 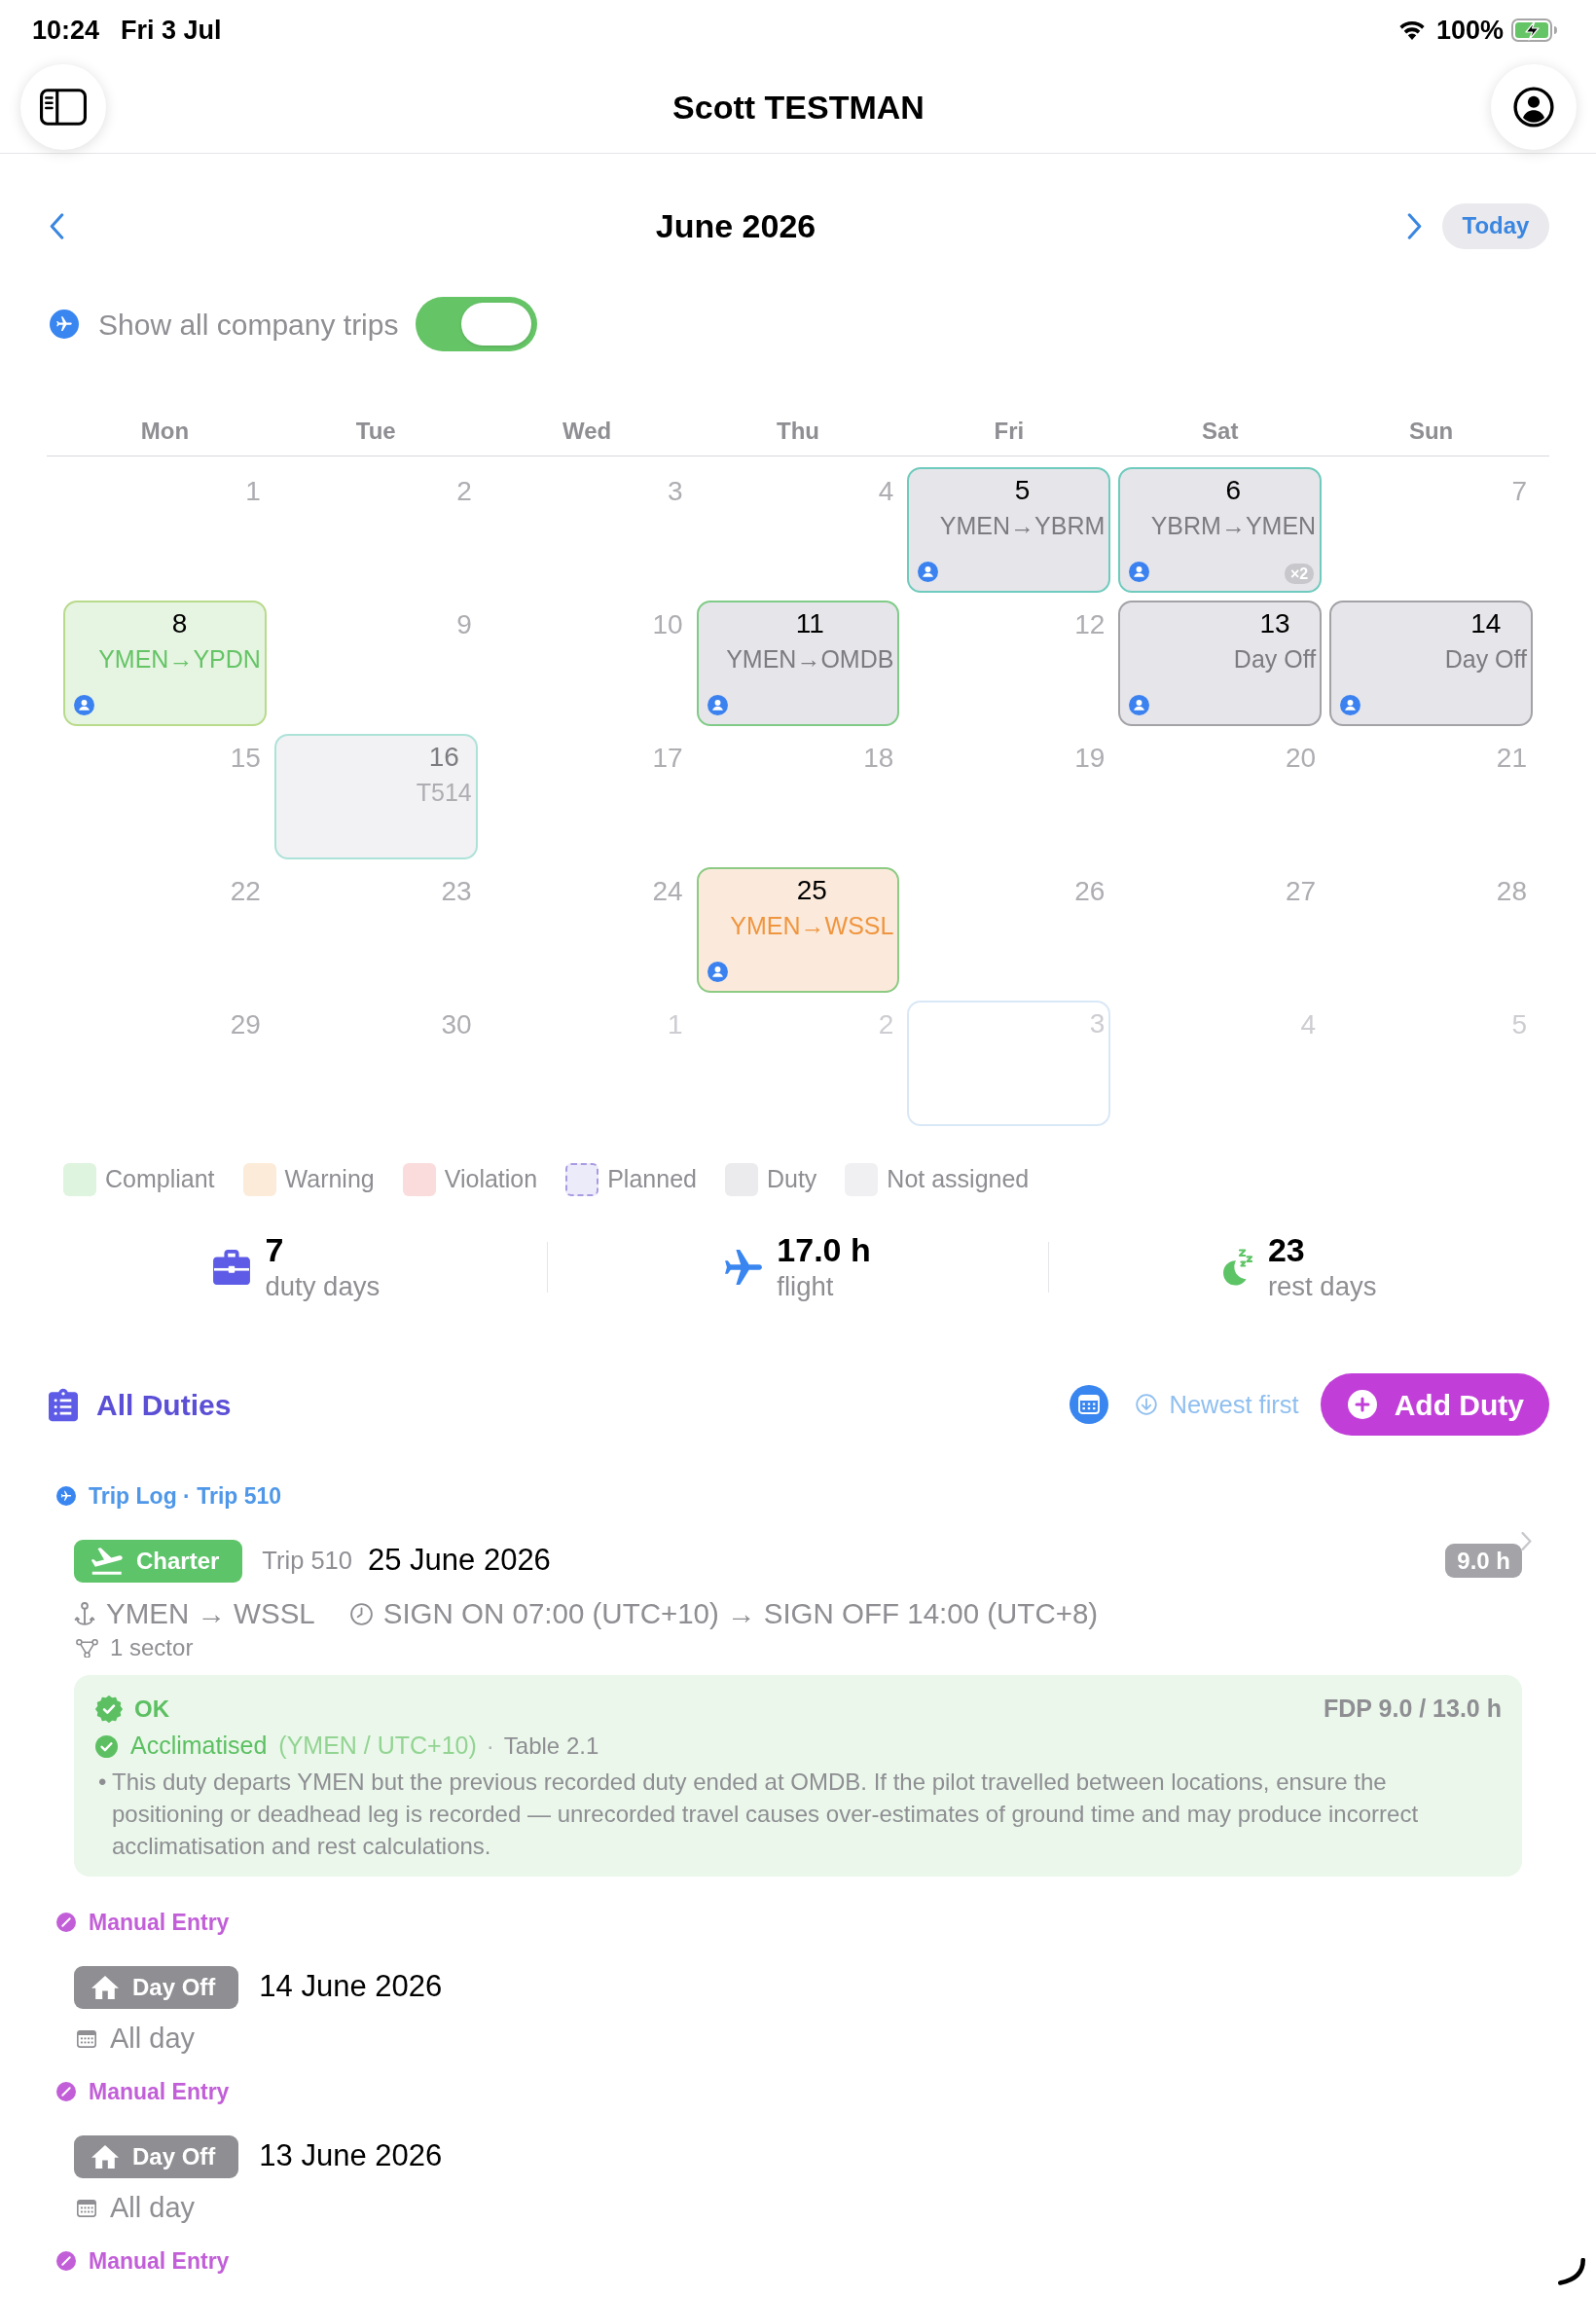 What do you see at coordinates (798, 432) in the screenshot?
I see `weekday-label: Thu` at bounding box center [798, 432].